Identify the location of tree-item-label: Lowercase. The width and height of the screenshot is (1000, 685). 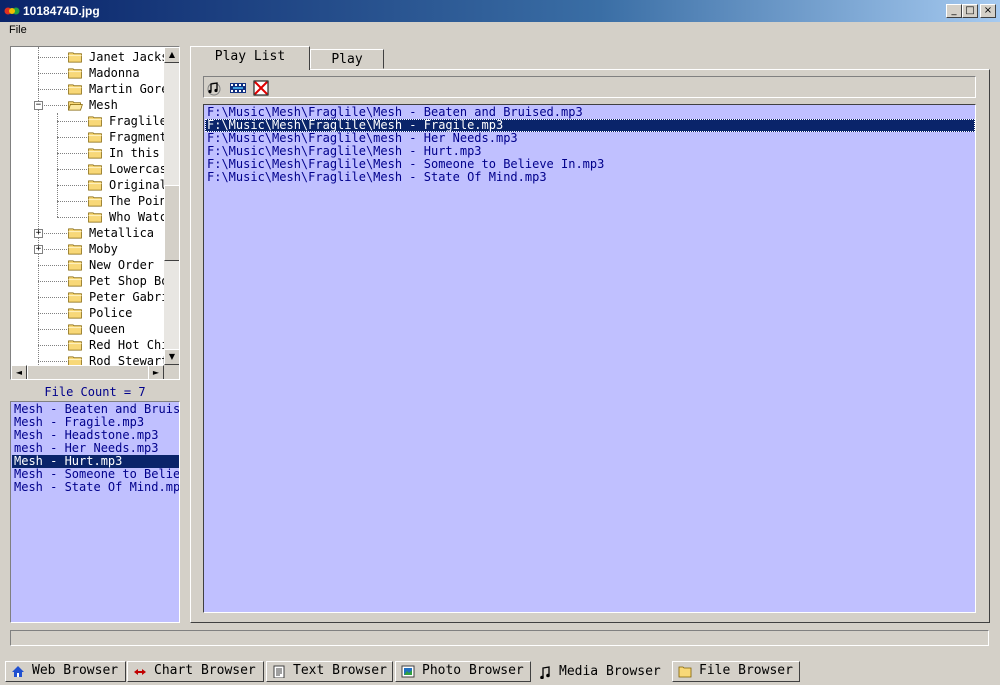
(137, 169).